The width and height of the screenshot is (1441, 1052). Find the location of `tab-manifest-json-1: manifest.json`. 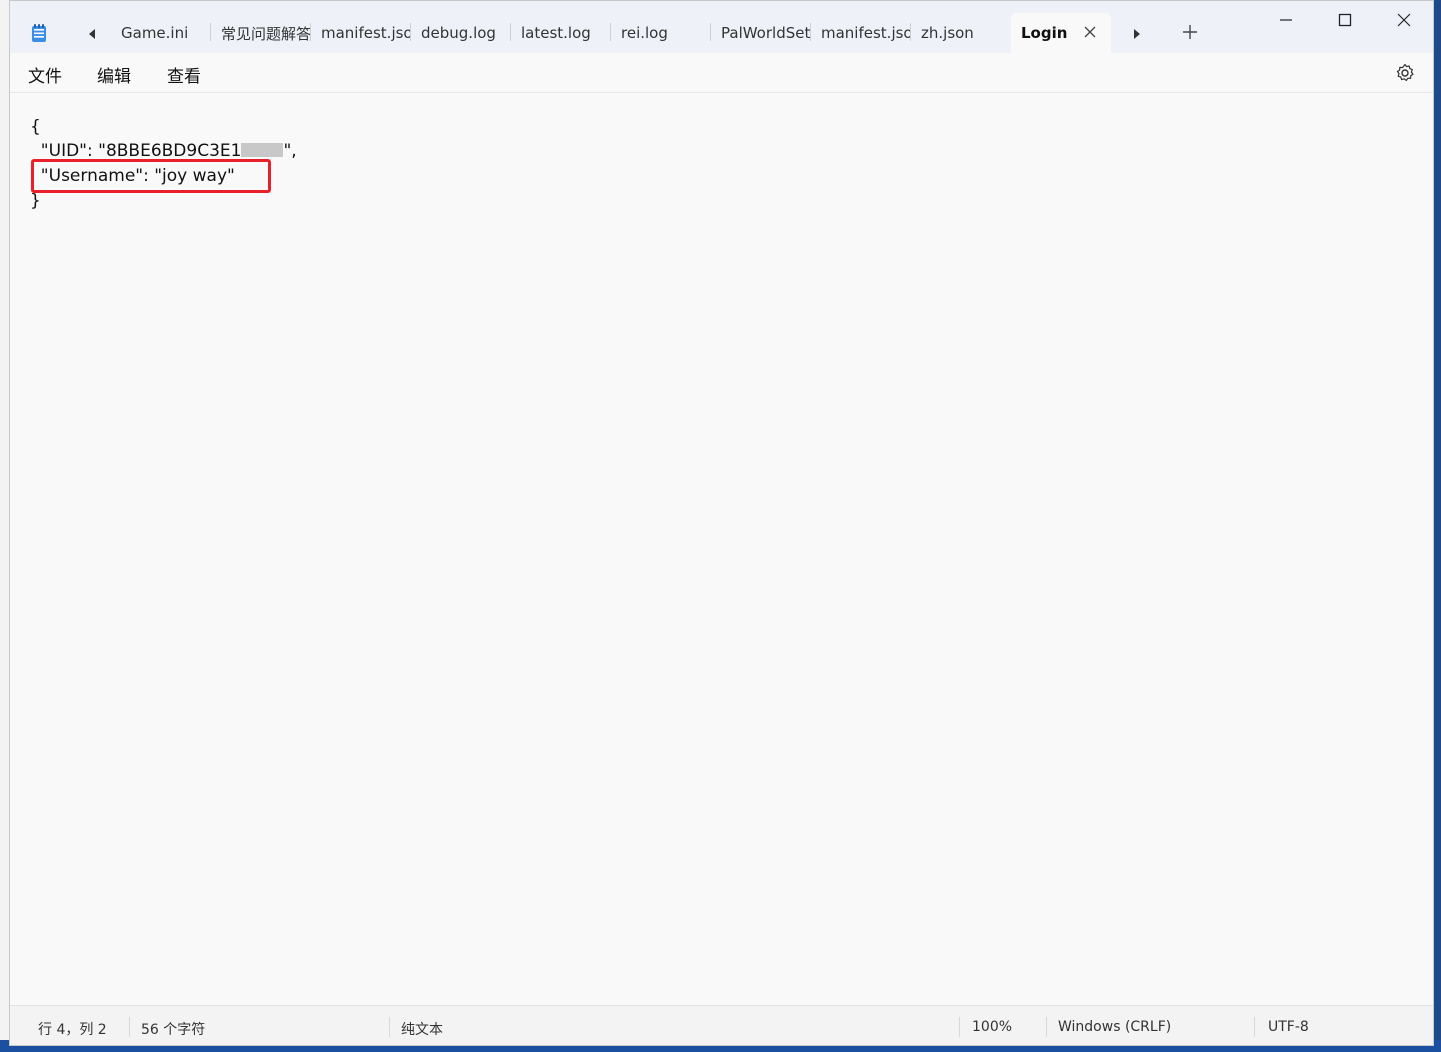

tab-manifest-json-1: manifest.json is located at coordinates (361, 33).